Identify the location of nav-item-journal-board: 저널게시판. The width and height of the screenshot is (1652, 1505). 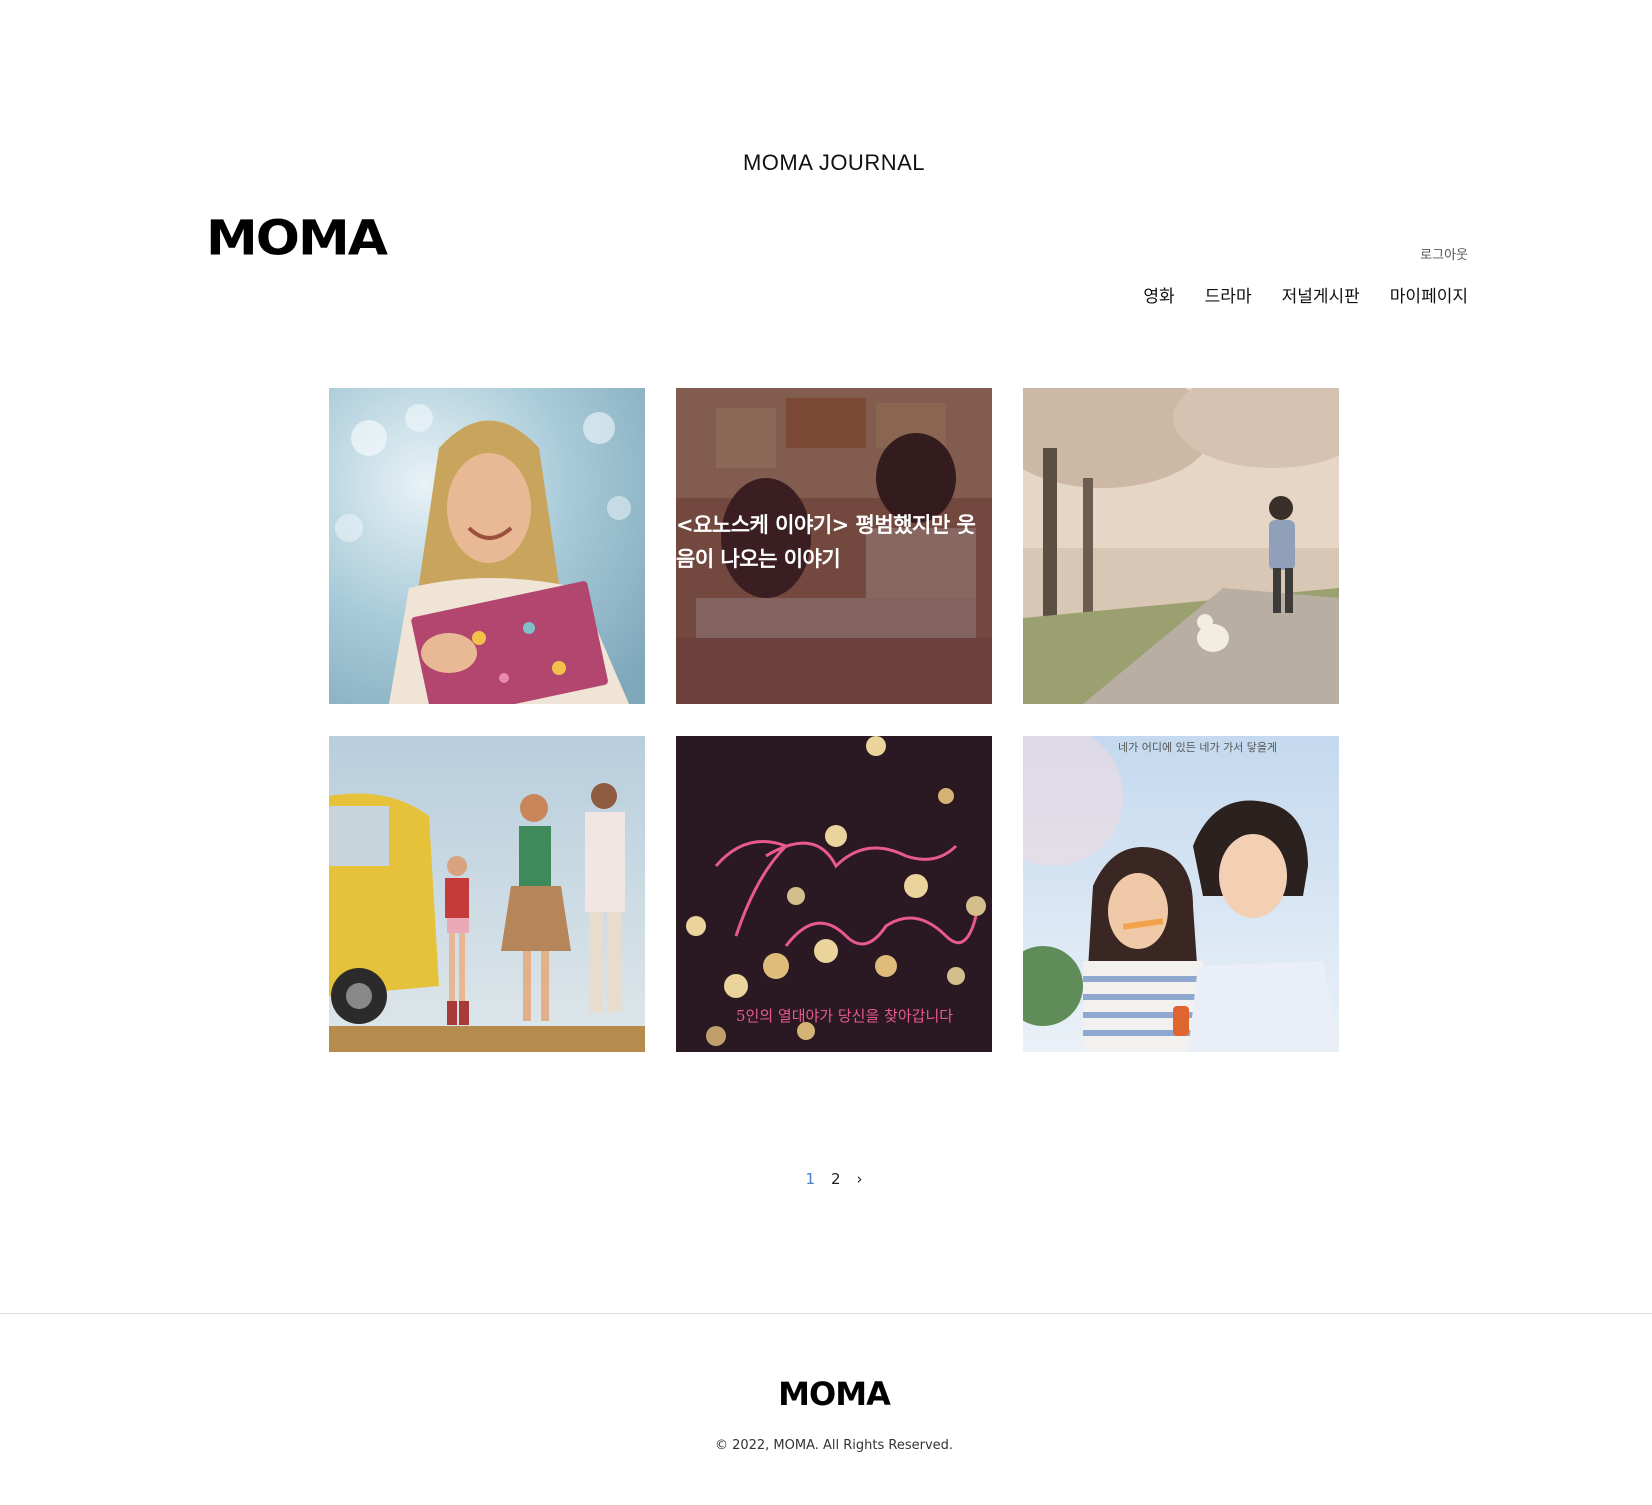
(1321, 294).